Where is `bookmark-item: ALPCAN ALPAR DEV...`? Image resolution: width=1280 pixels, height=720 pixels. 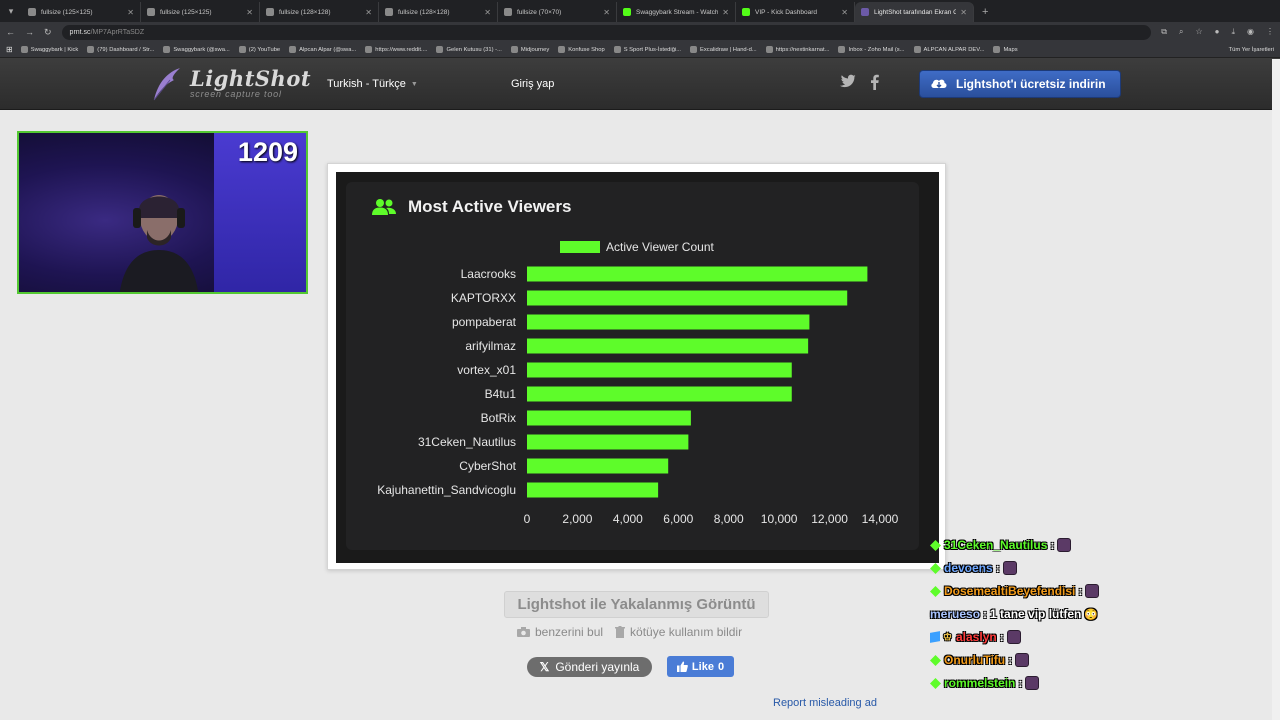 bookmark-item: ALPCAN ALPAR DEV... is located at coordinates (949, 49).